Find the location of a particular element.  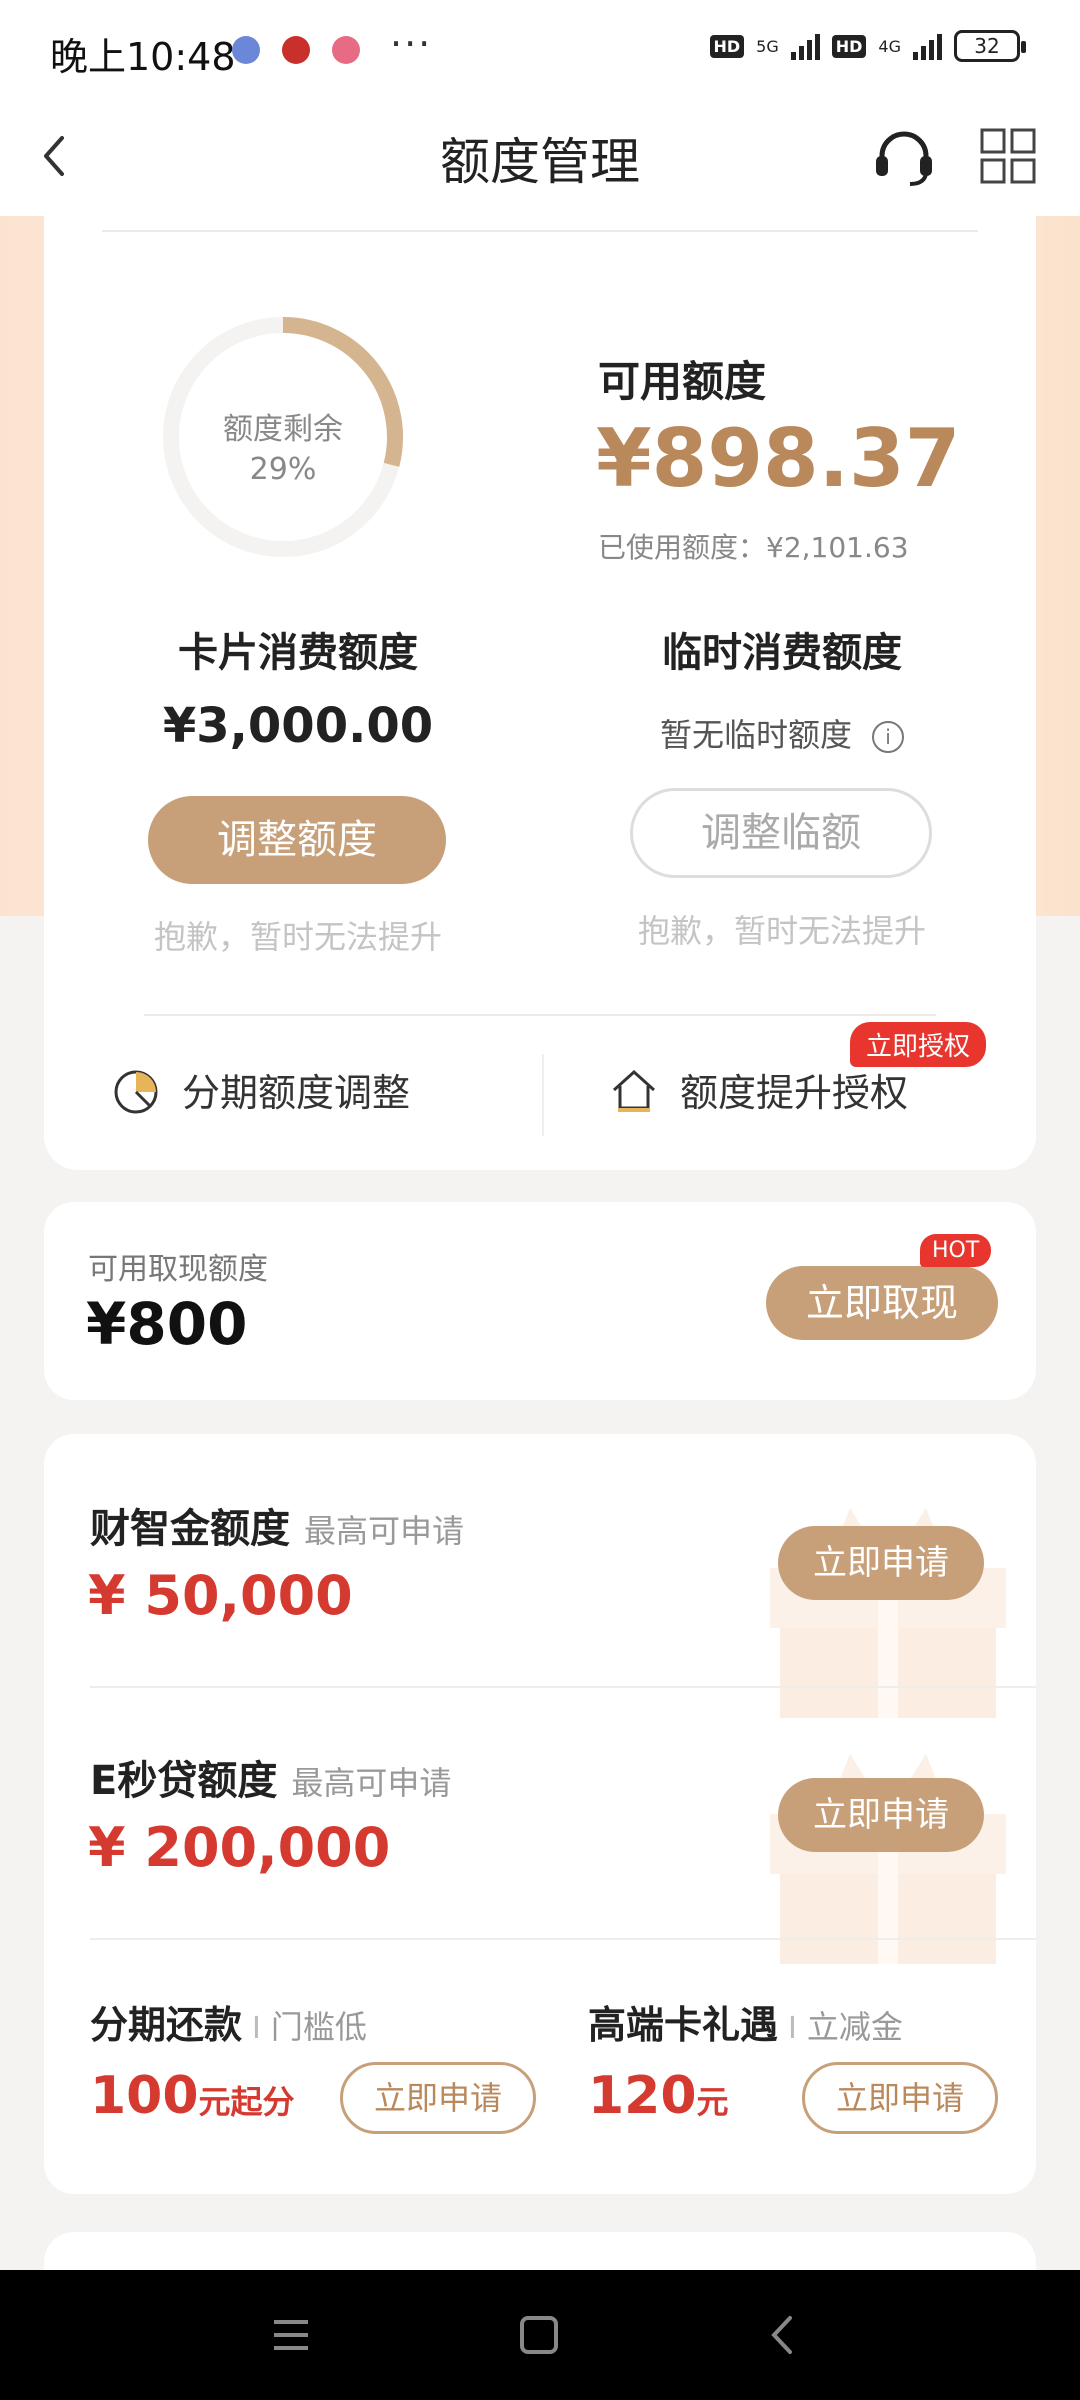

status-time: 晚上10:48 is located at coordinates (143, 57).